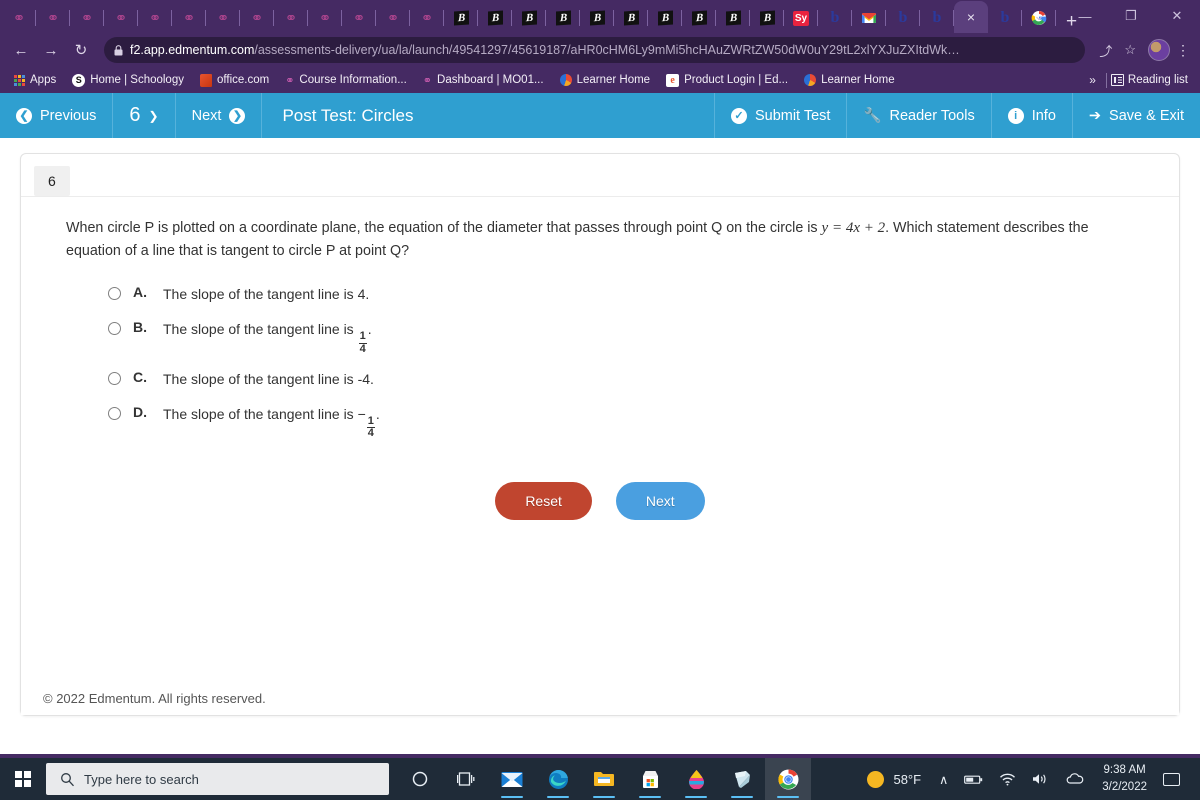  What do you see at coordinates (21, 50) in the screenshot?
I see `back-button: ←` at bounding box center [21, 50].